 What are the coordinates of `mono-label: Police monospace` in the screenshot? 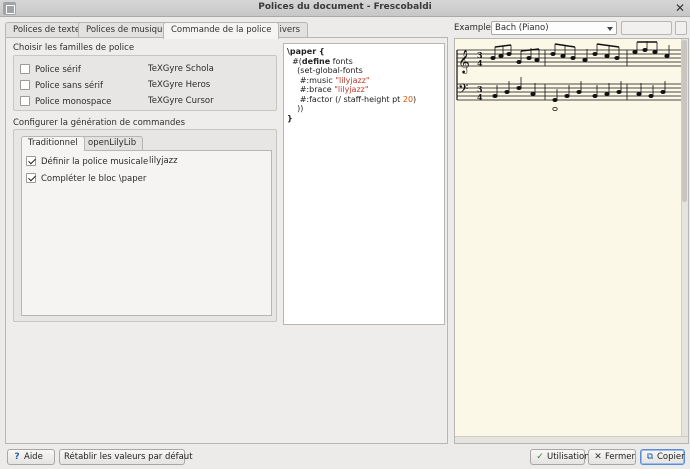 It's located at (73, 102).